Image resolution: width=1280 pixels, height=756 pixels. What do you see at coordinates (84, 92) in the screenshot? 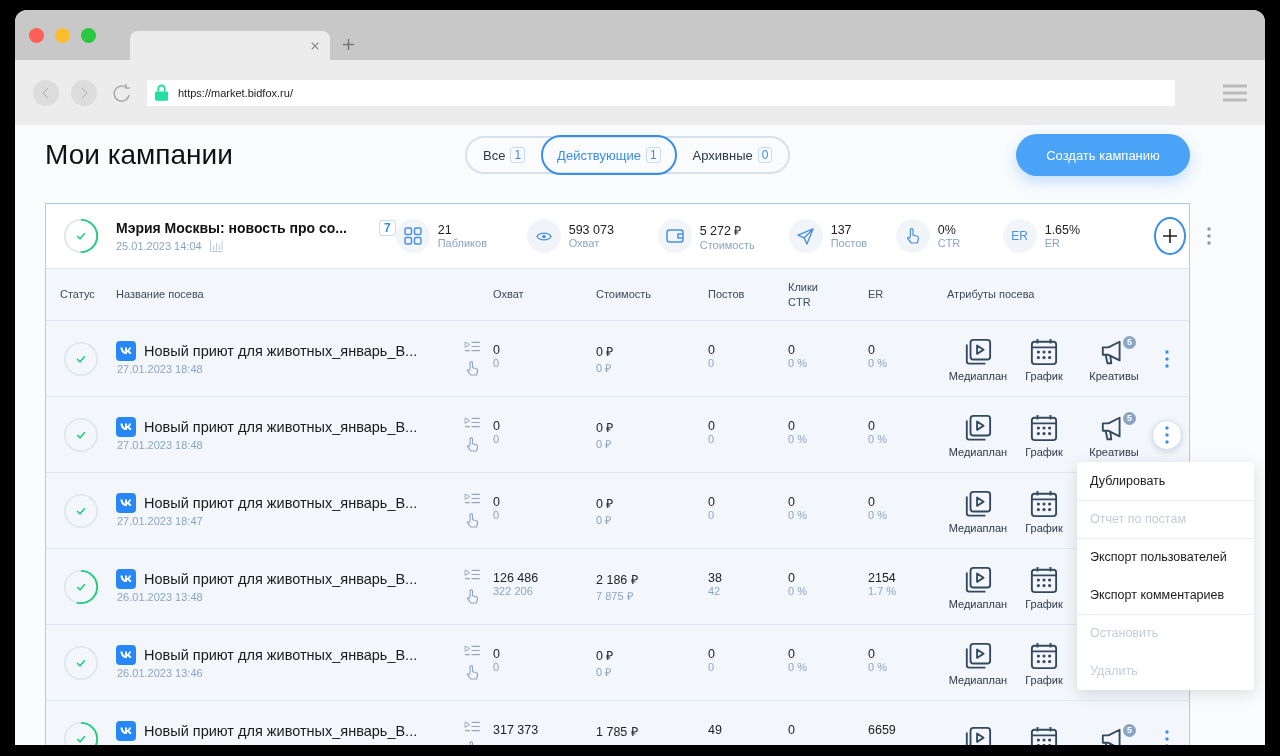
I see `forward-button` at bounding box center [84, 92].